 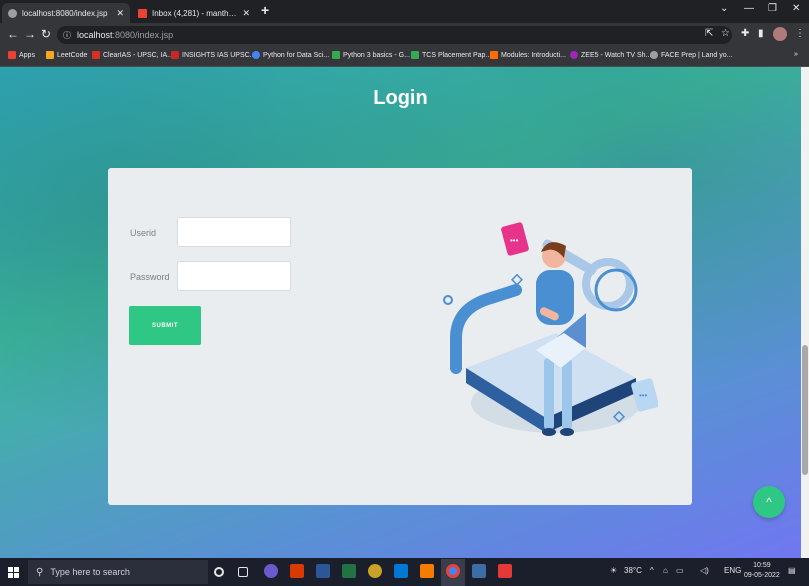 I want to click on excel-icon, so click(x=349, y=571).